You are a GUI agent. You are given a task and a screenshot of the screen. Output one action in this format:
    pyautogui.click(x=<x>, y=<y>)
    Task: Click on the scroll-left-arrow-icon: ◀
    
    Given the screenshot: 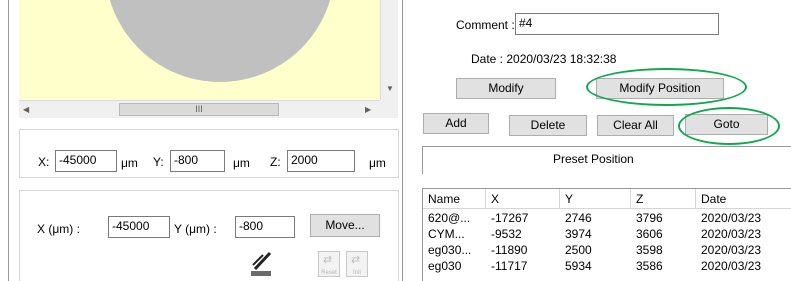 What is the action you would take?
    pyautogui.click(x=26, y=109)
    